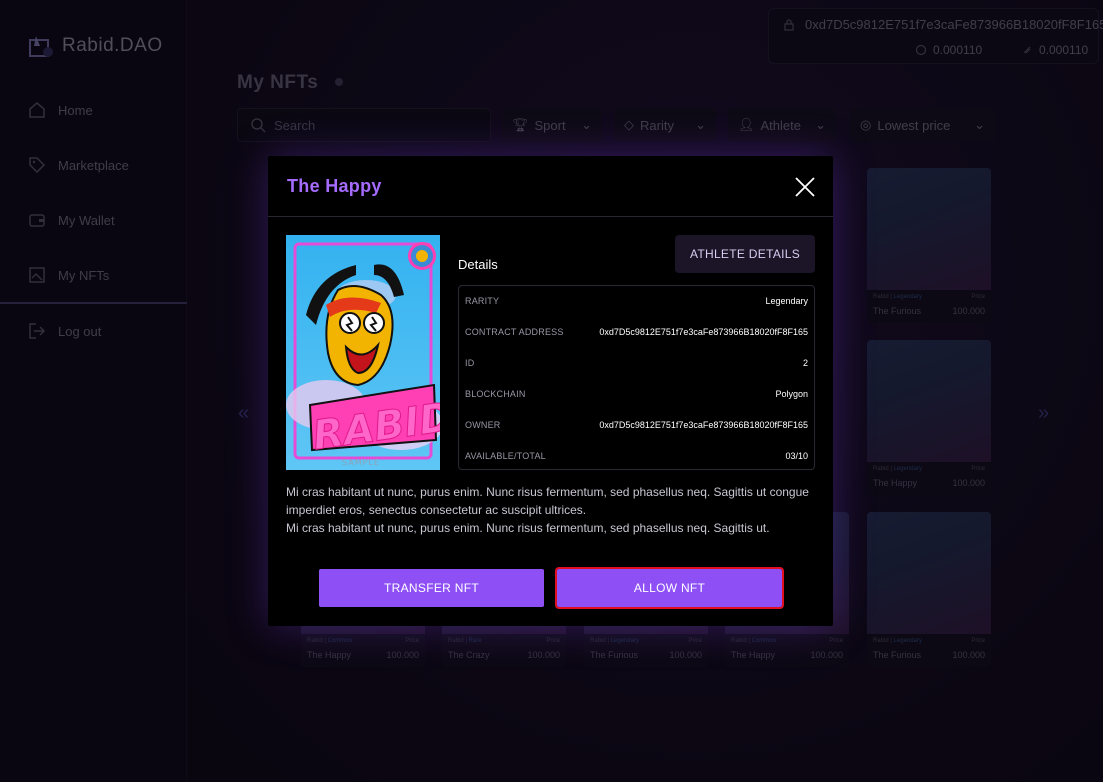 The height and width of the screenshot is (782, 1103). Describe the element at coordinates (483, 425) in the screenshot. I see `details-key: OWNER` at that location.